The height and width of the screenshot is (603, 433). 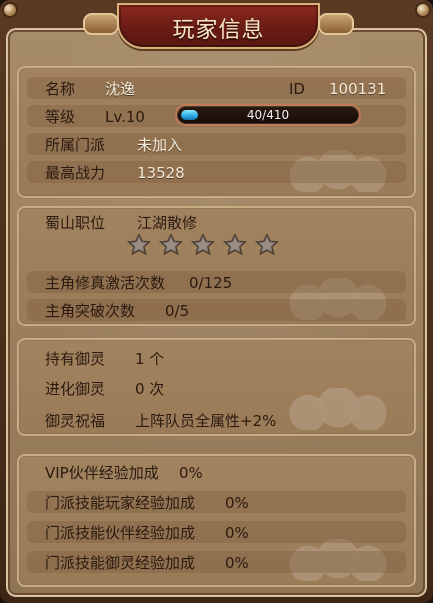 I want to click on breakthrough-value: 0/5, so click(x=177, y=311).